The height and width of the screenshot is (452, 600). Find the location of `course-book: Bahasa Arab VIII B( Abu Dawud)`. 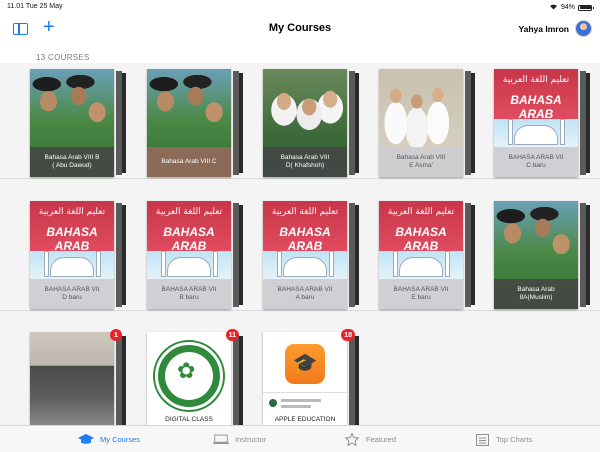

course-book: Bahasa Arab VIII B( Abu Dawud) is located at coordinates (78, 124).